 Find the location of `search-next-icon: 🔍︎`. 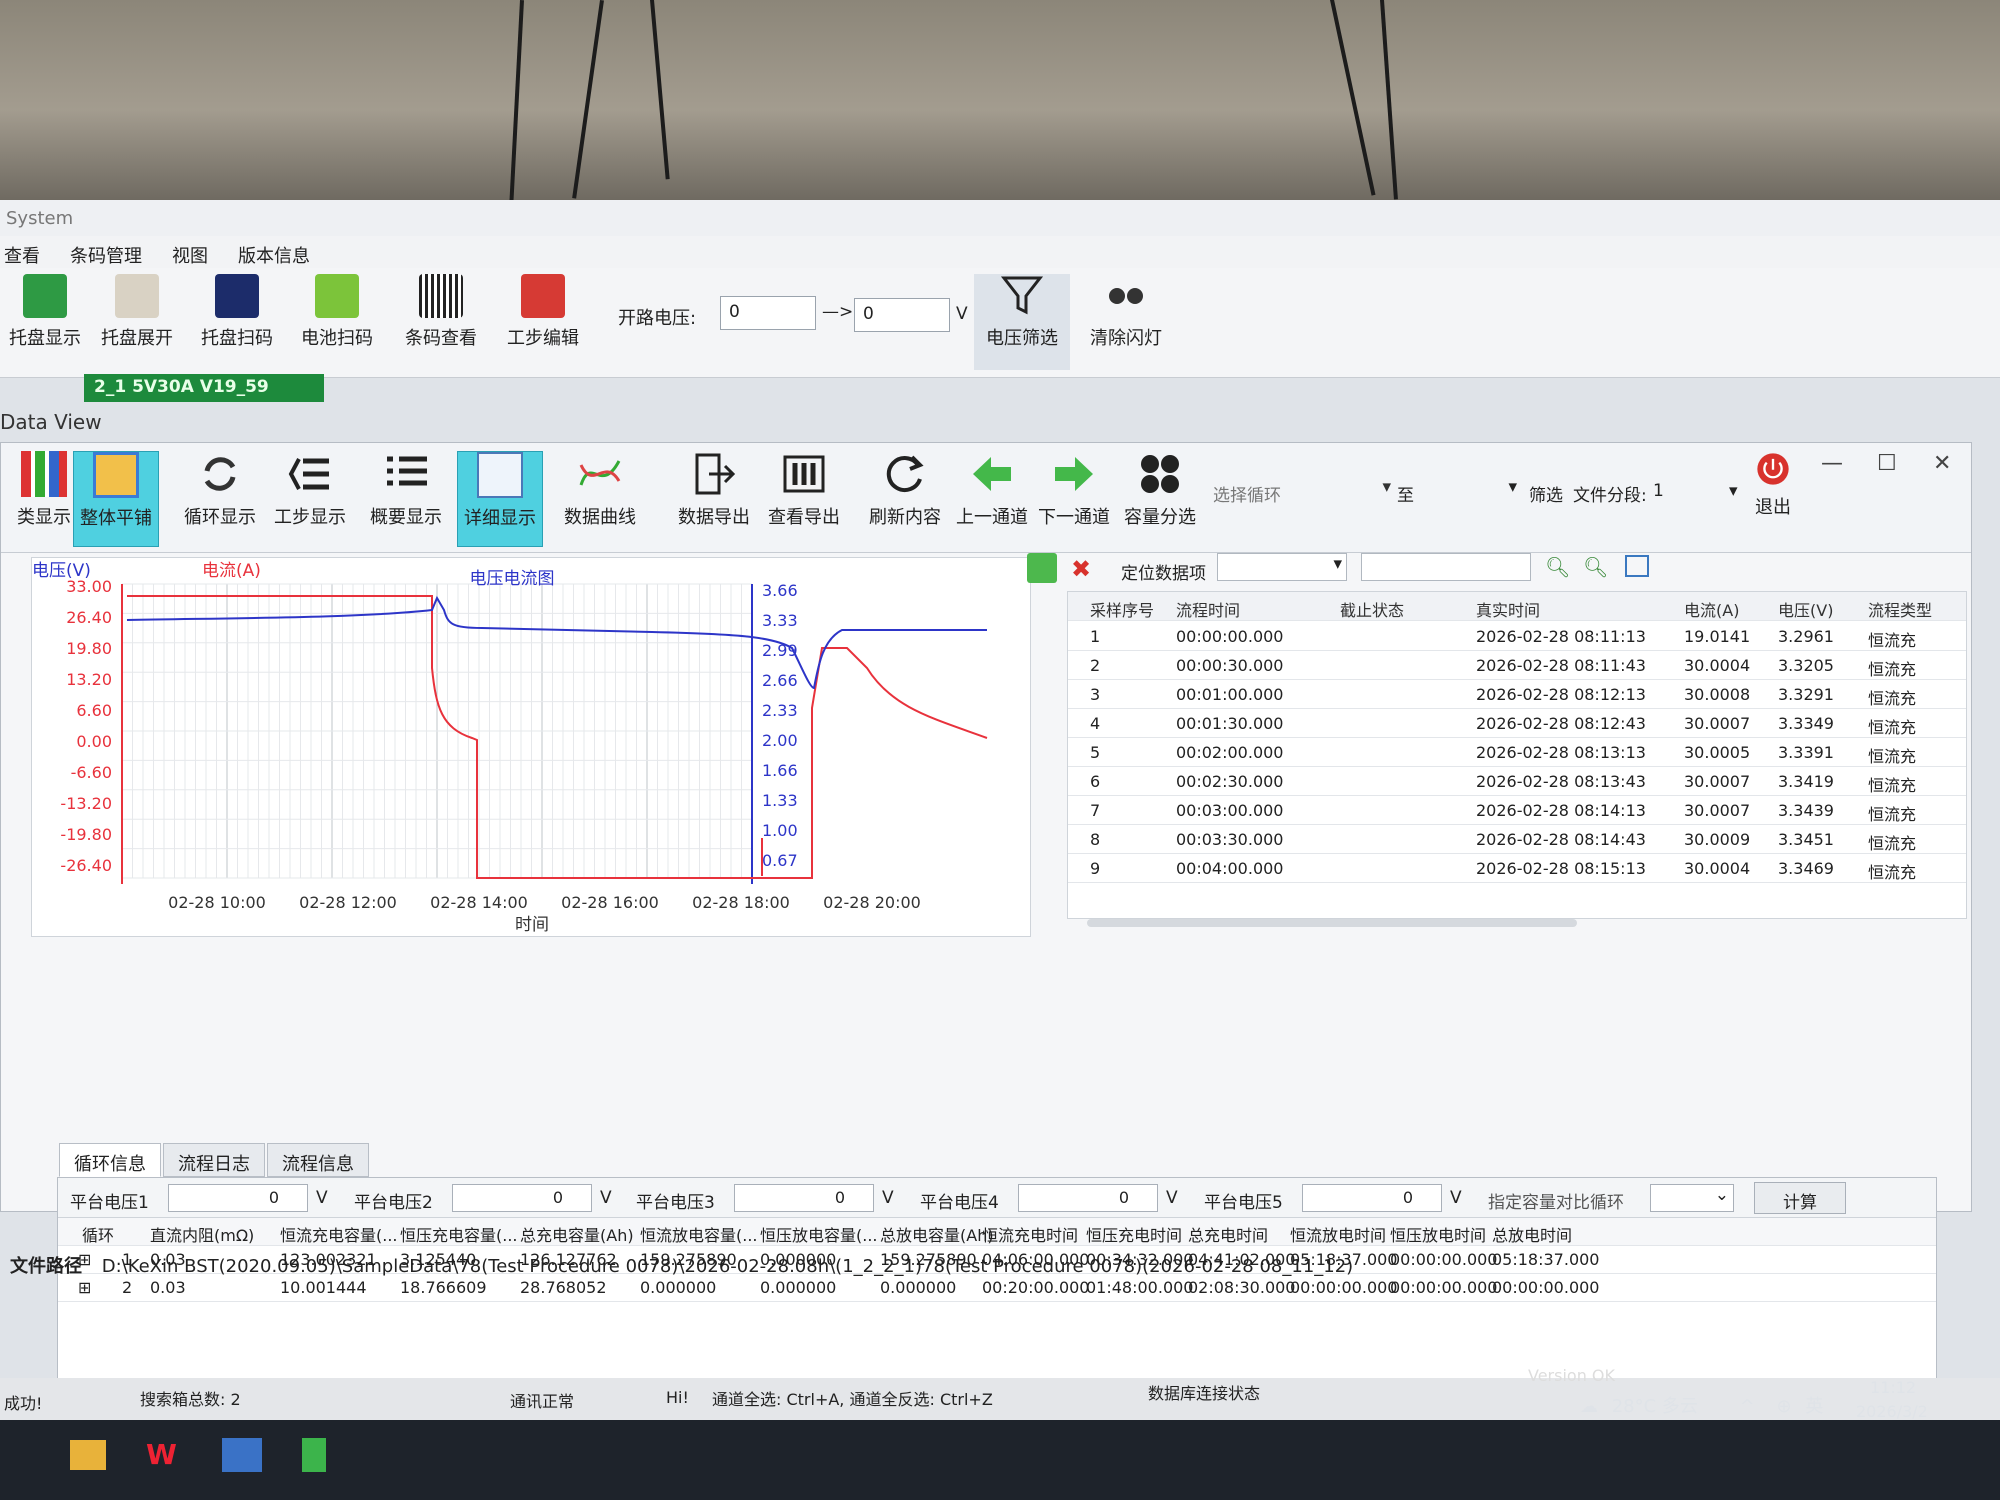

search-next-icon: 🔍︎ is located at coordinates (1595, 567).